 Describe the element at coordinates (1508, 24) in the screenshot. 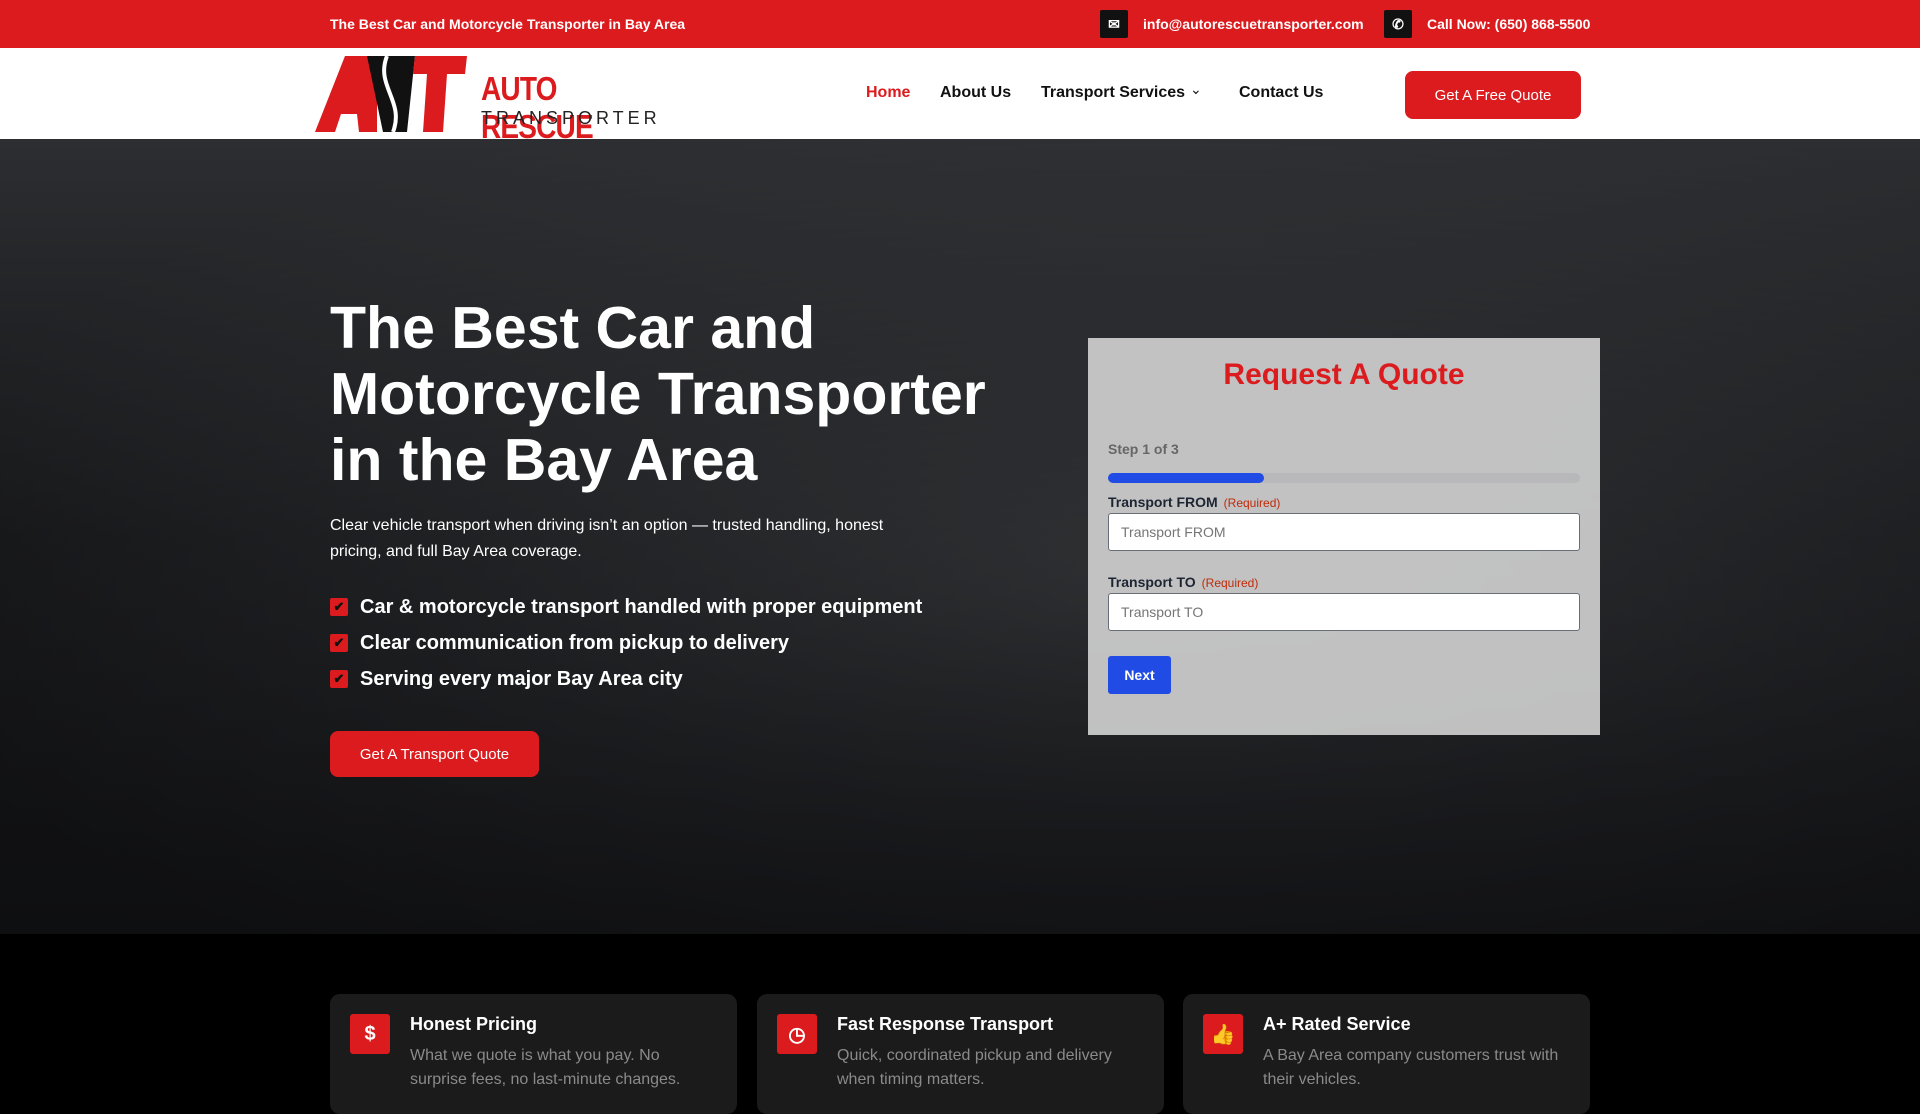

I see `phone-link: Call Now: (650) 868-5500` at that location.